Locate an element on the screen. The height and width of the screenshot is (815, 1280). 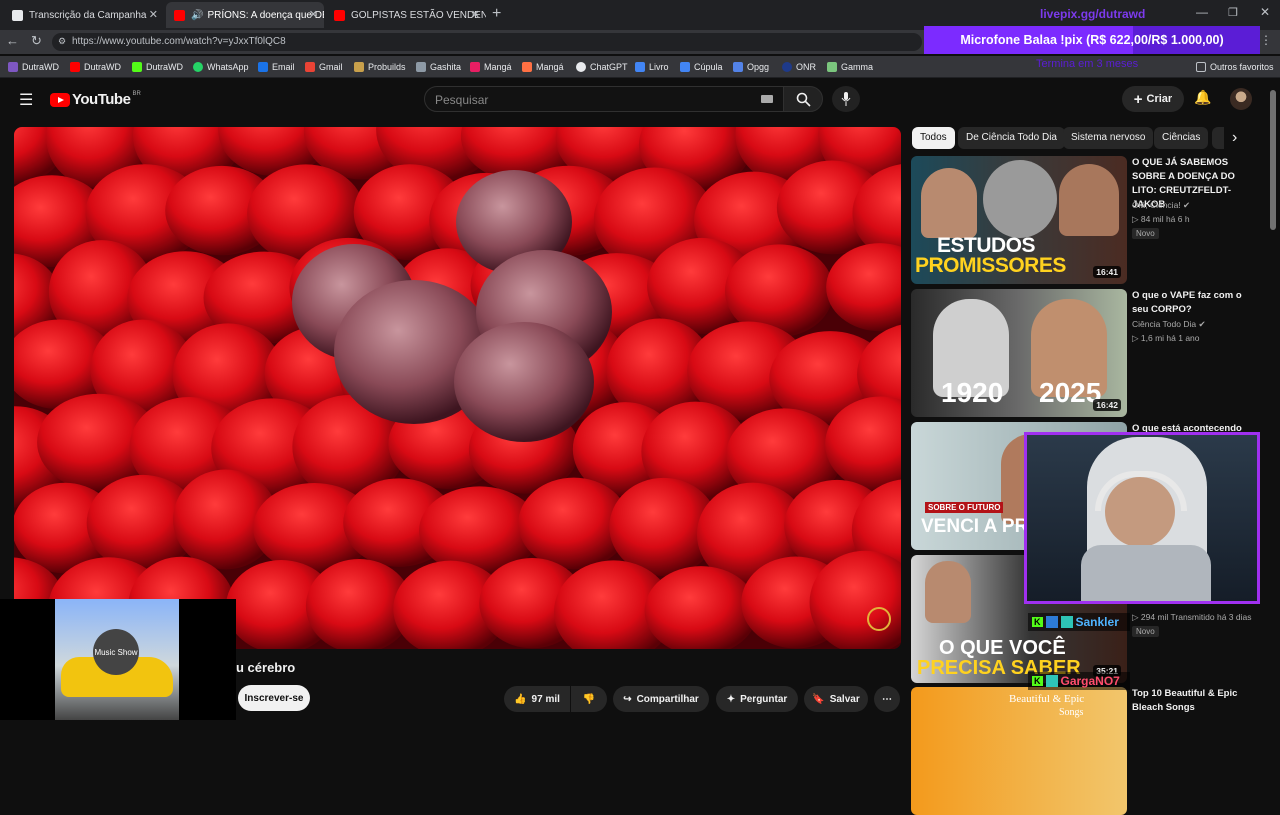
hamburger-menu-icon: ☰ is located at coordinates (26, 100).